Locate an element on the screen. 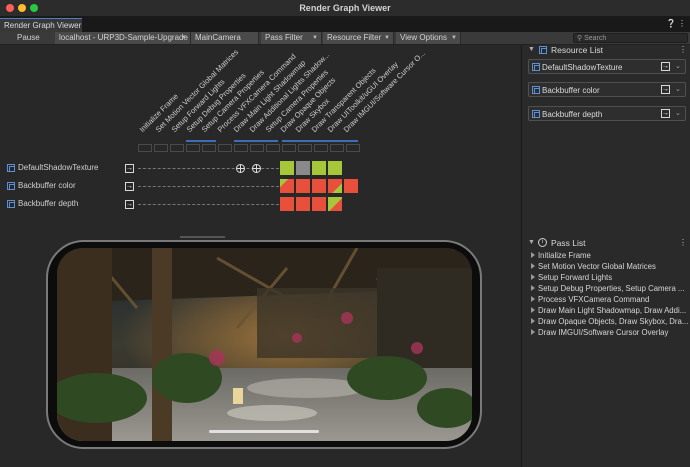  pass-list-item: Draw IMGUI/Software Cursor Overlay is located at coordinates (599, 332).